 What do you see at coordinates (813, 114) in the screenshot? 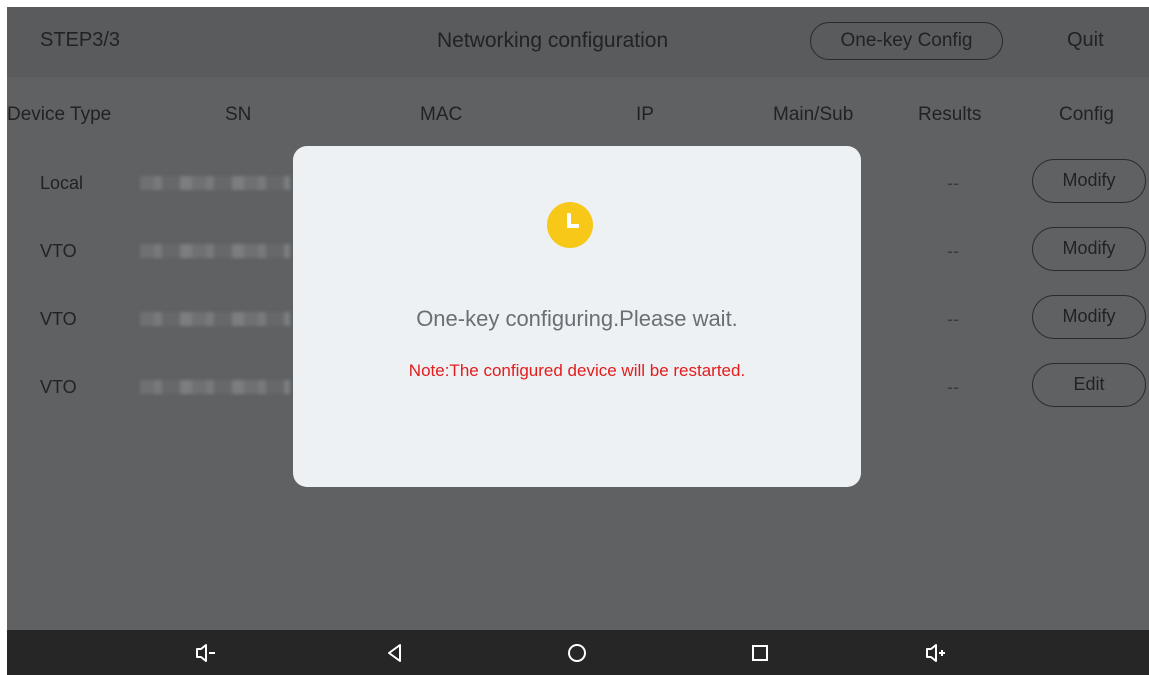
I see `column-main-sub: Main/Sub` at bounding box center [813, 114].